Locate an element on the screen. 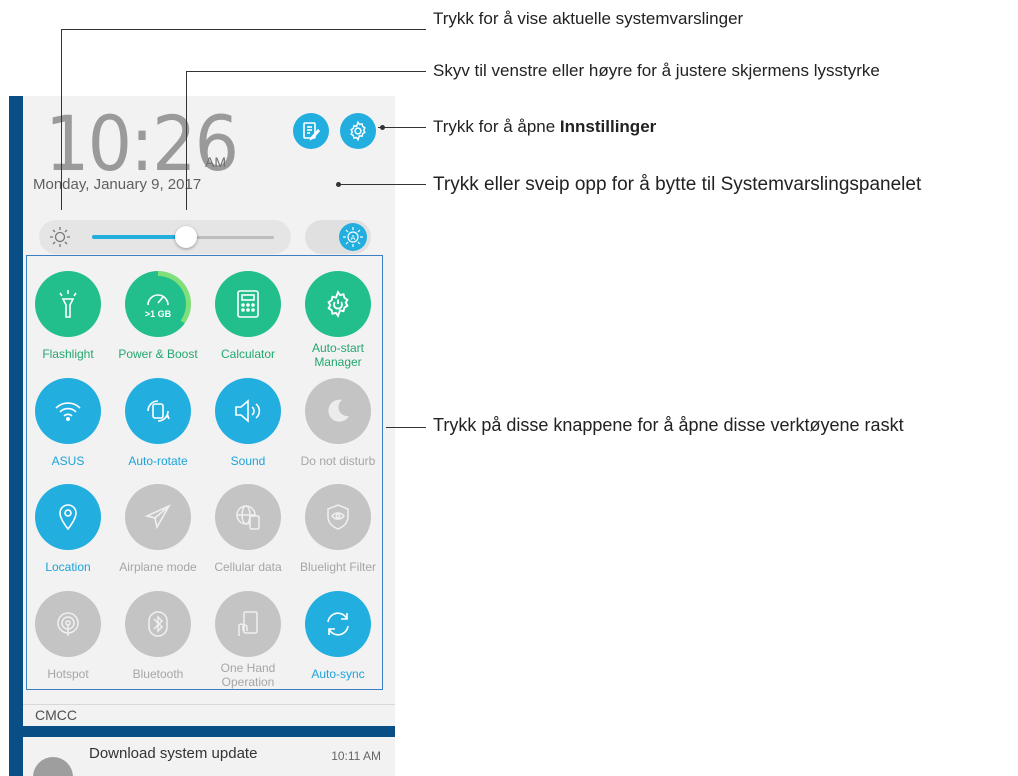 The width and height of the screenshot is (1018, 776). date-label: Monday, January 9, 2017 is located at coordinates (117, 184).